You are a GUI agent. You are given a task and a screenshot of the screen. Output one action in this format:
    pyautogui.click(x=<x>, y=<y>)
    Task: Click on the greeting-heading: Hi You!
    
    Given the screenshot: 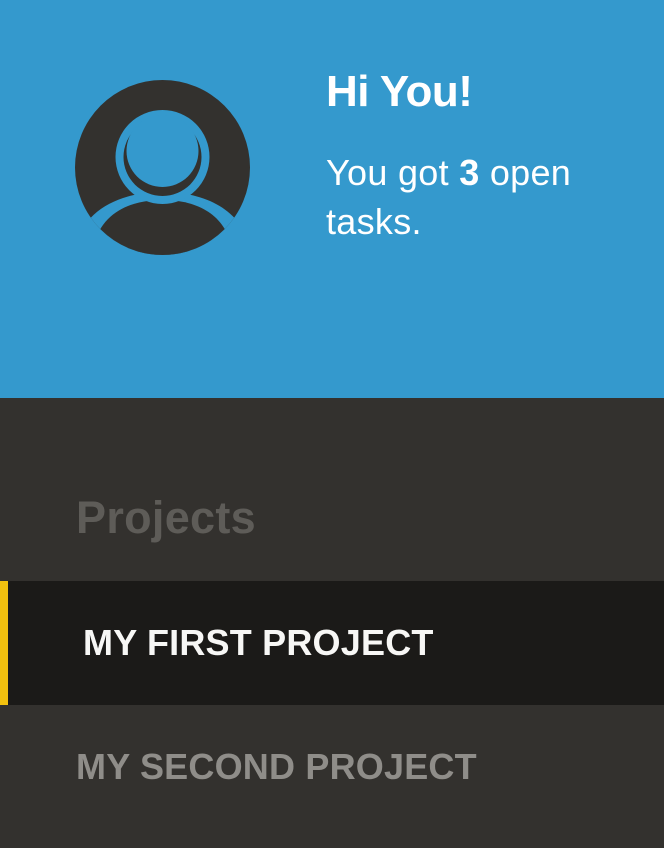 What is the action you would take?
    pyautogui.click(x=399, y=91)
    